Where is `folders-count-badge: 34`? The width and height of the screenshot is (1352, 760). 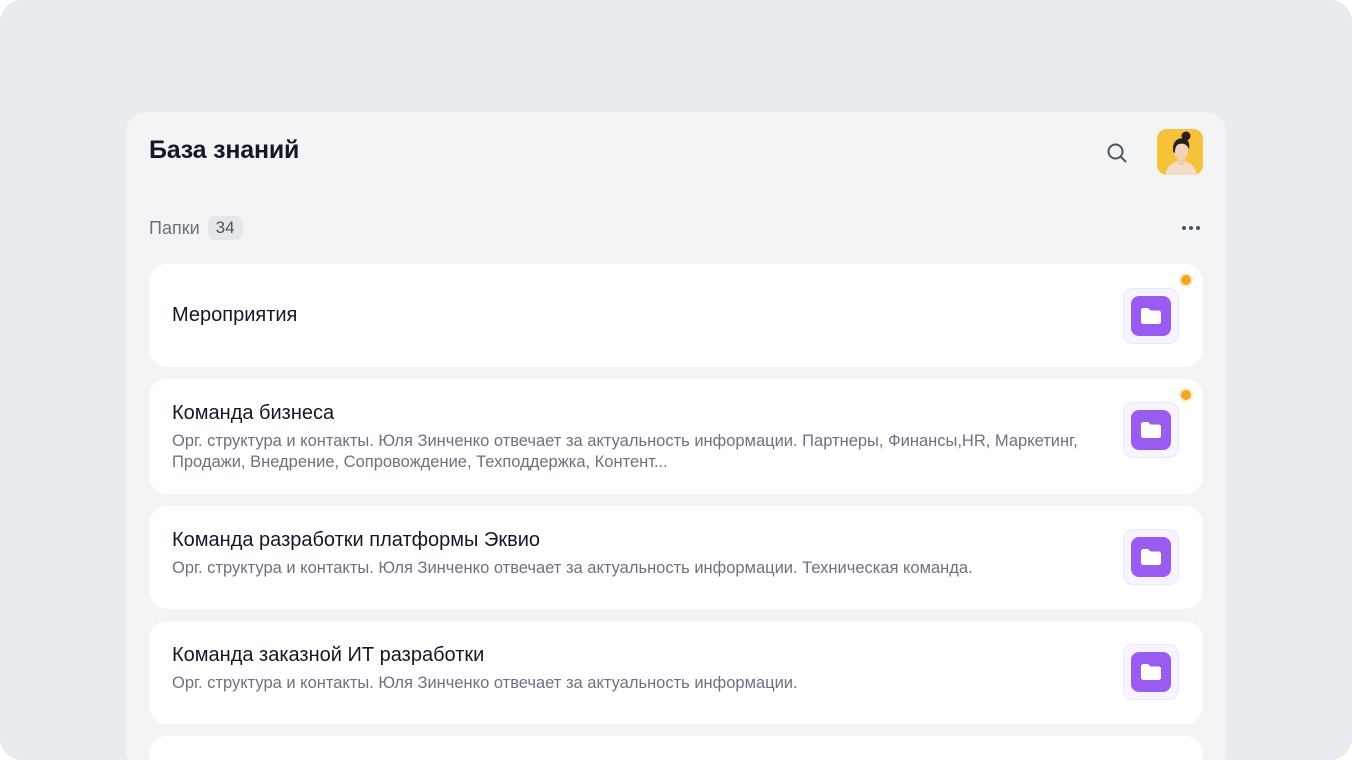 folders-count-badge: 34 is located at coordinates (225, 228).